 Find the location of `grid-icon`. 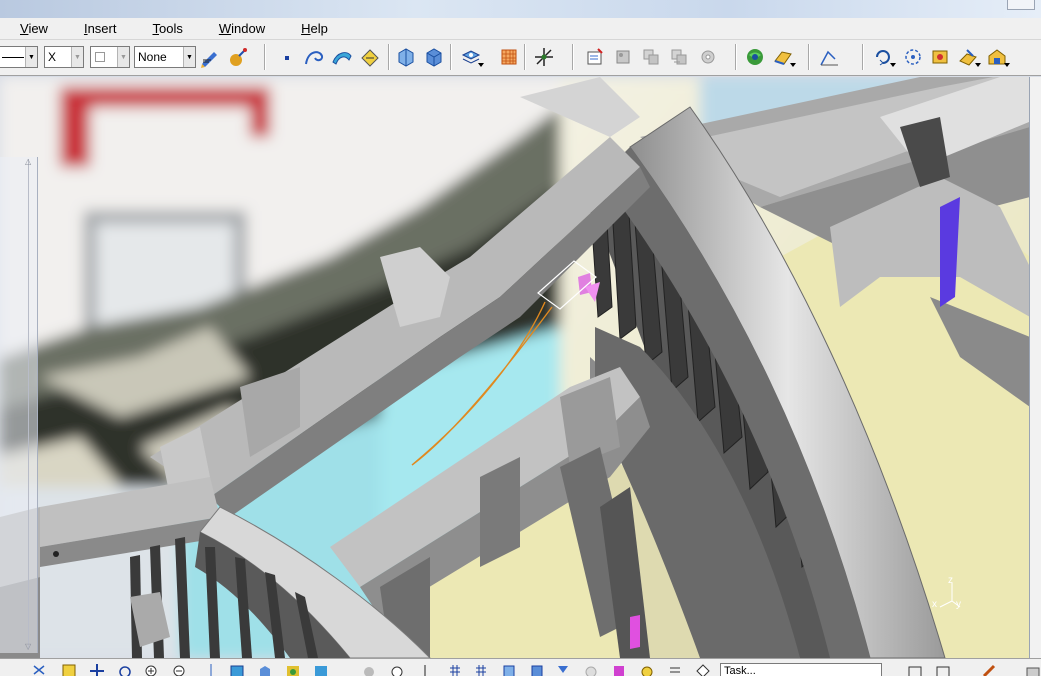

grid-icon is located at coordinates (509, 57).